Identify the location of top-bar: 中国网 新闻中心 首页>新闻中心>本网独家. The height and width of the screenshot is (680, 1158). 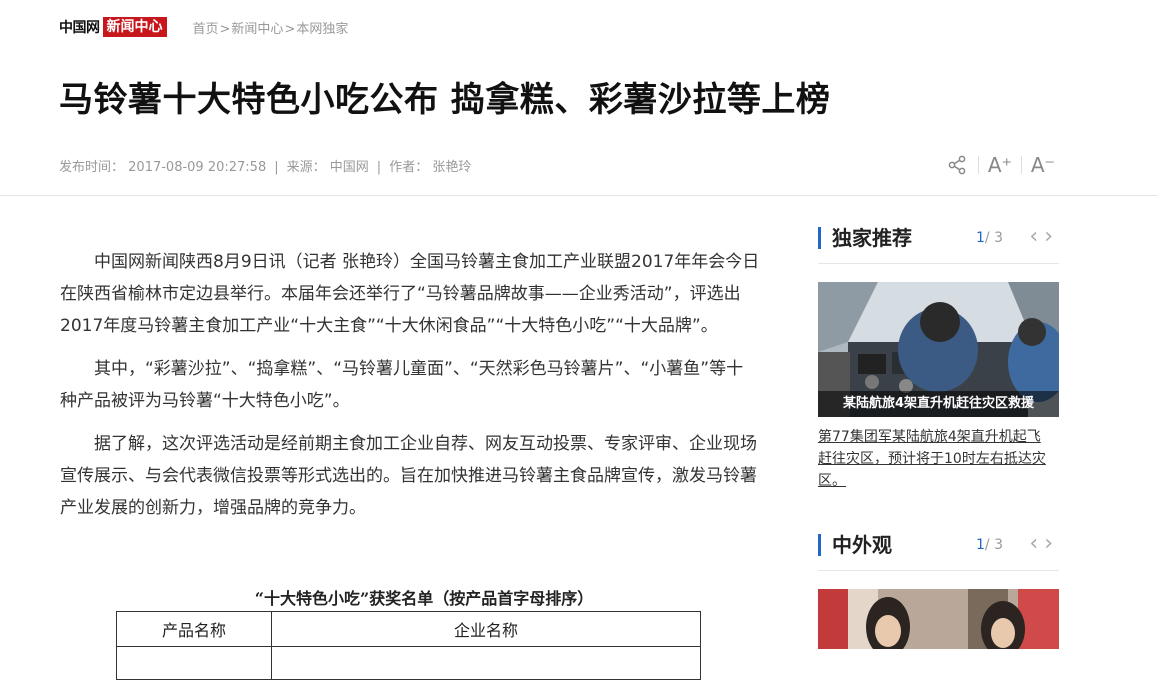
(203, 27).